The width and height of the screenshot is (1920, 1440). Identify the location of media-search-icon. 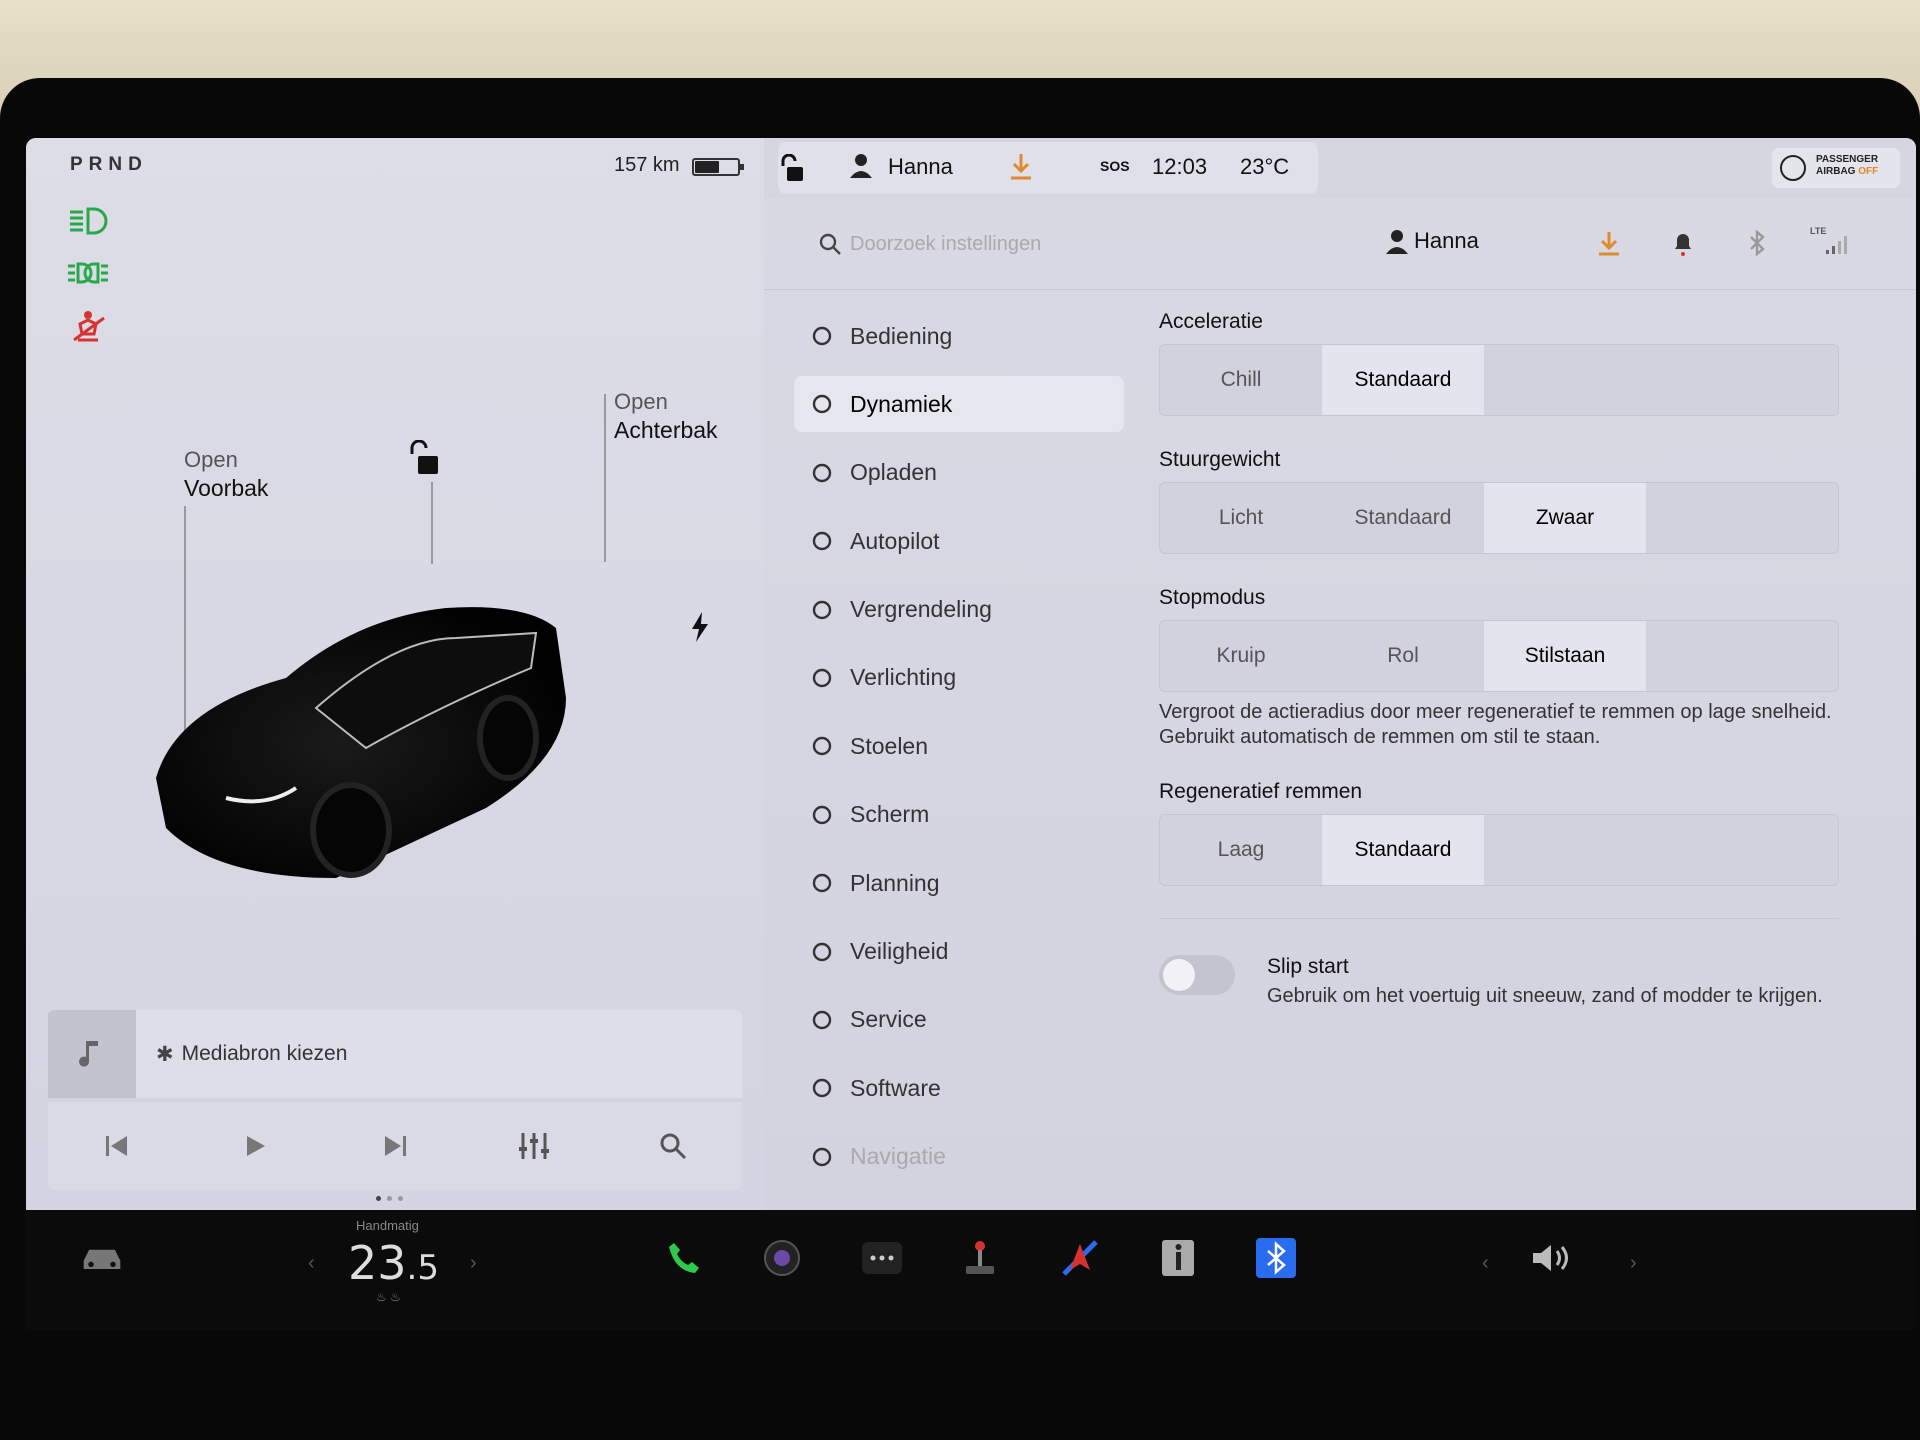
(673, 1146).